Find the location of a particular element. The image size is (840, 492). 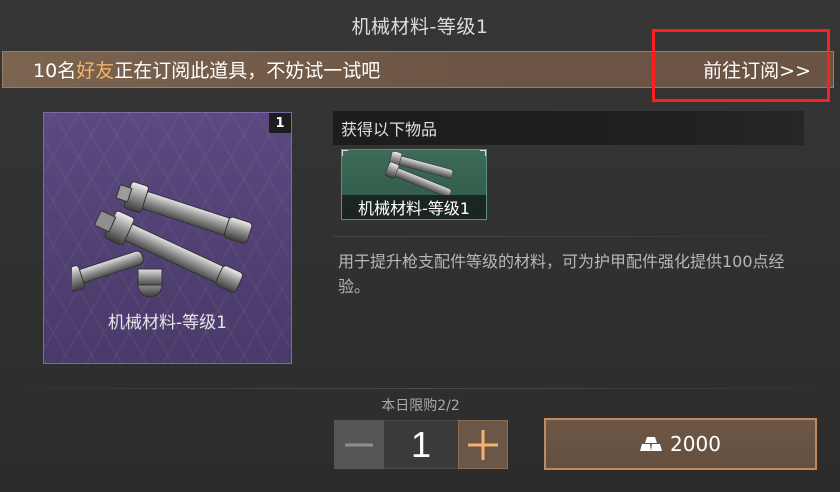

quantity-stepper: 1 is located at coordinates (421, 444).